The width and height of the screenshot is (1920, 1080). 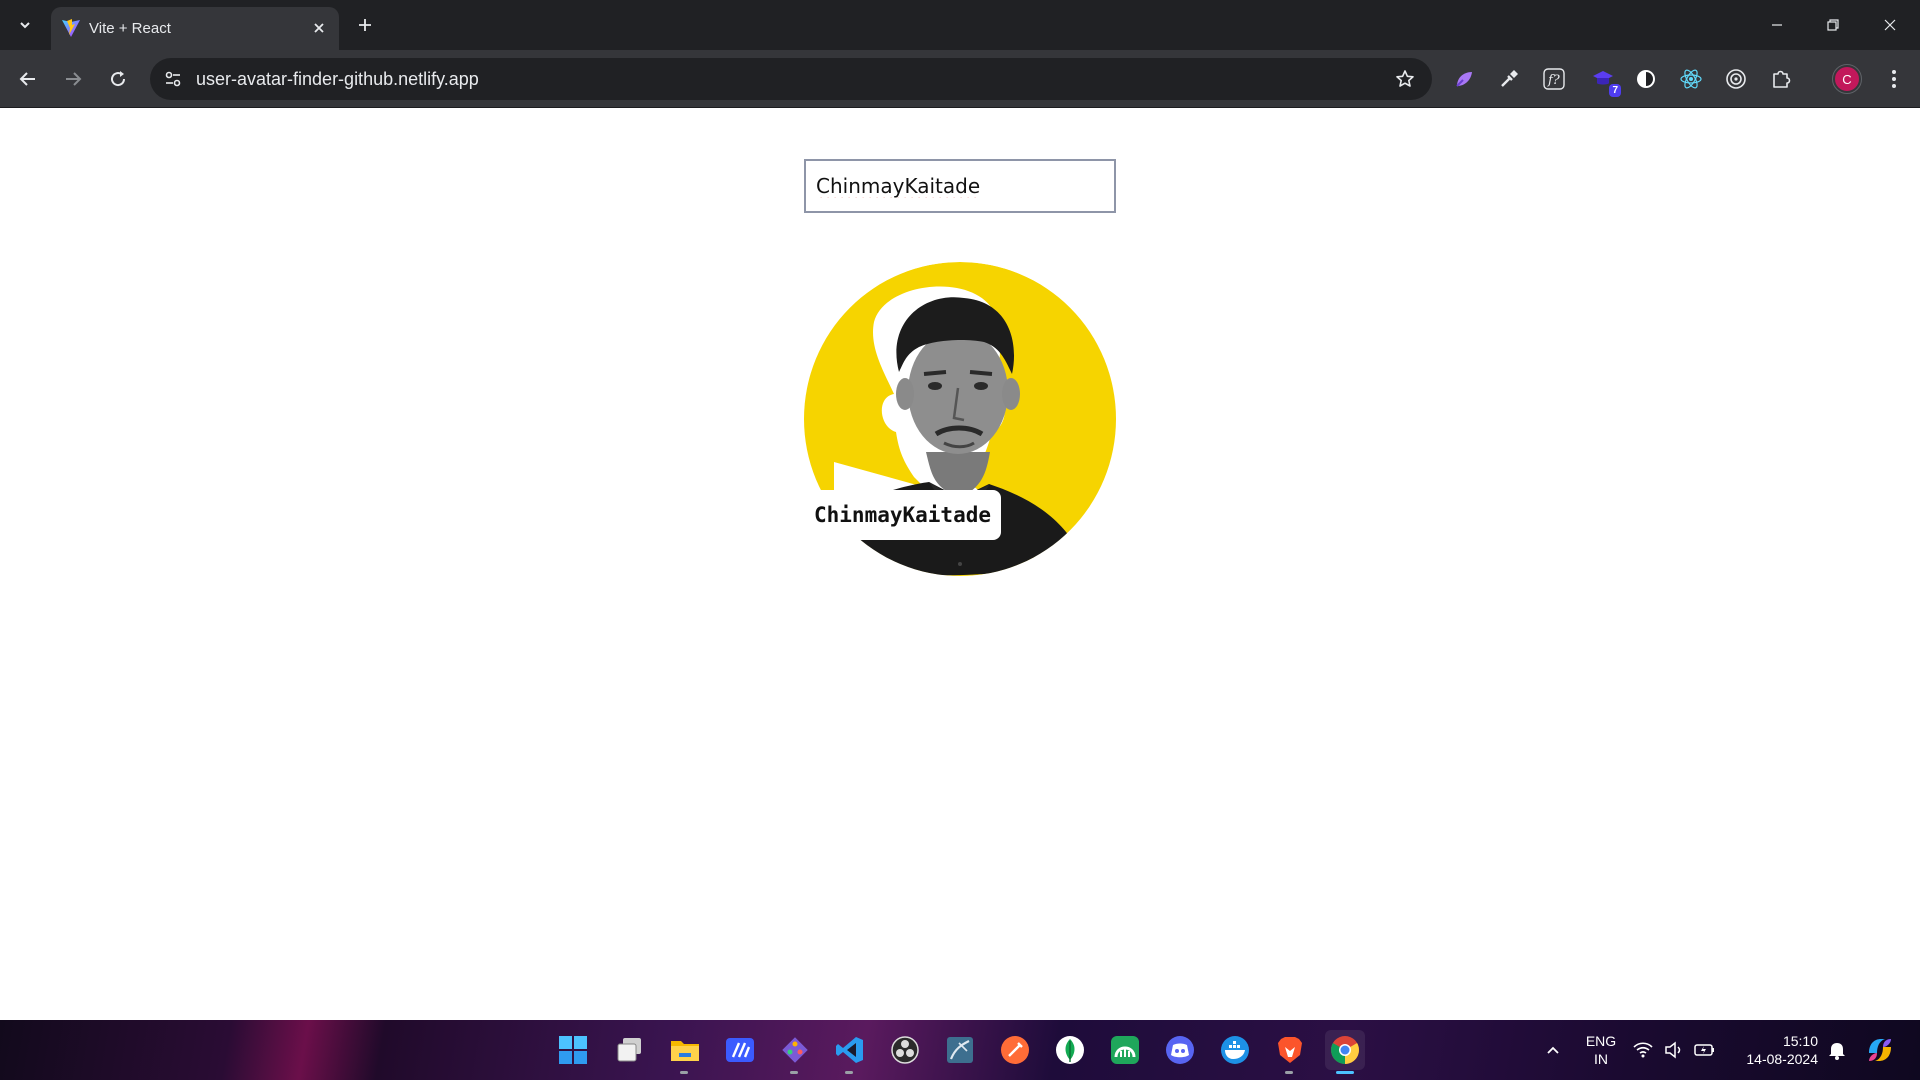 I want to click on start-button, so click(x=573, y=1050).